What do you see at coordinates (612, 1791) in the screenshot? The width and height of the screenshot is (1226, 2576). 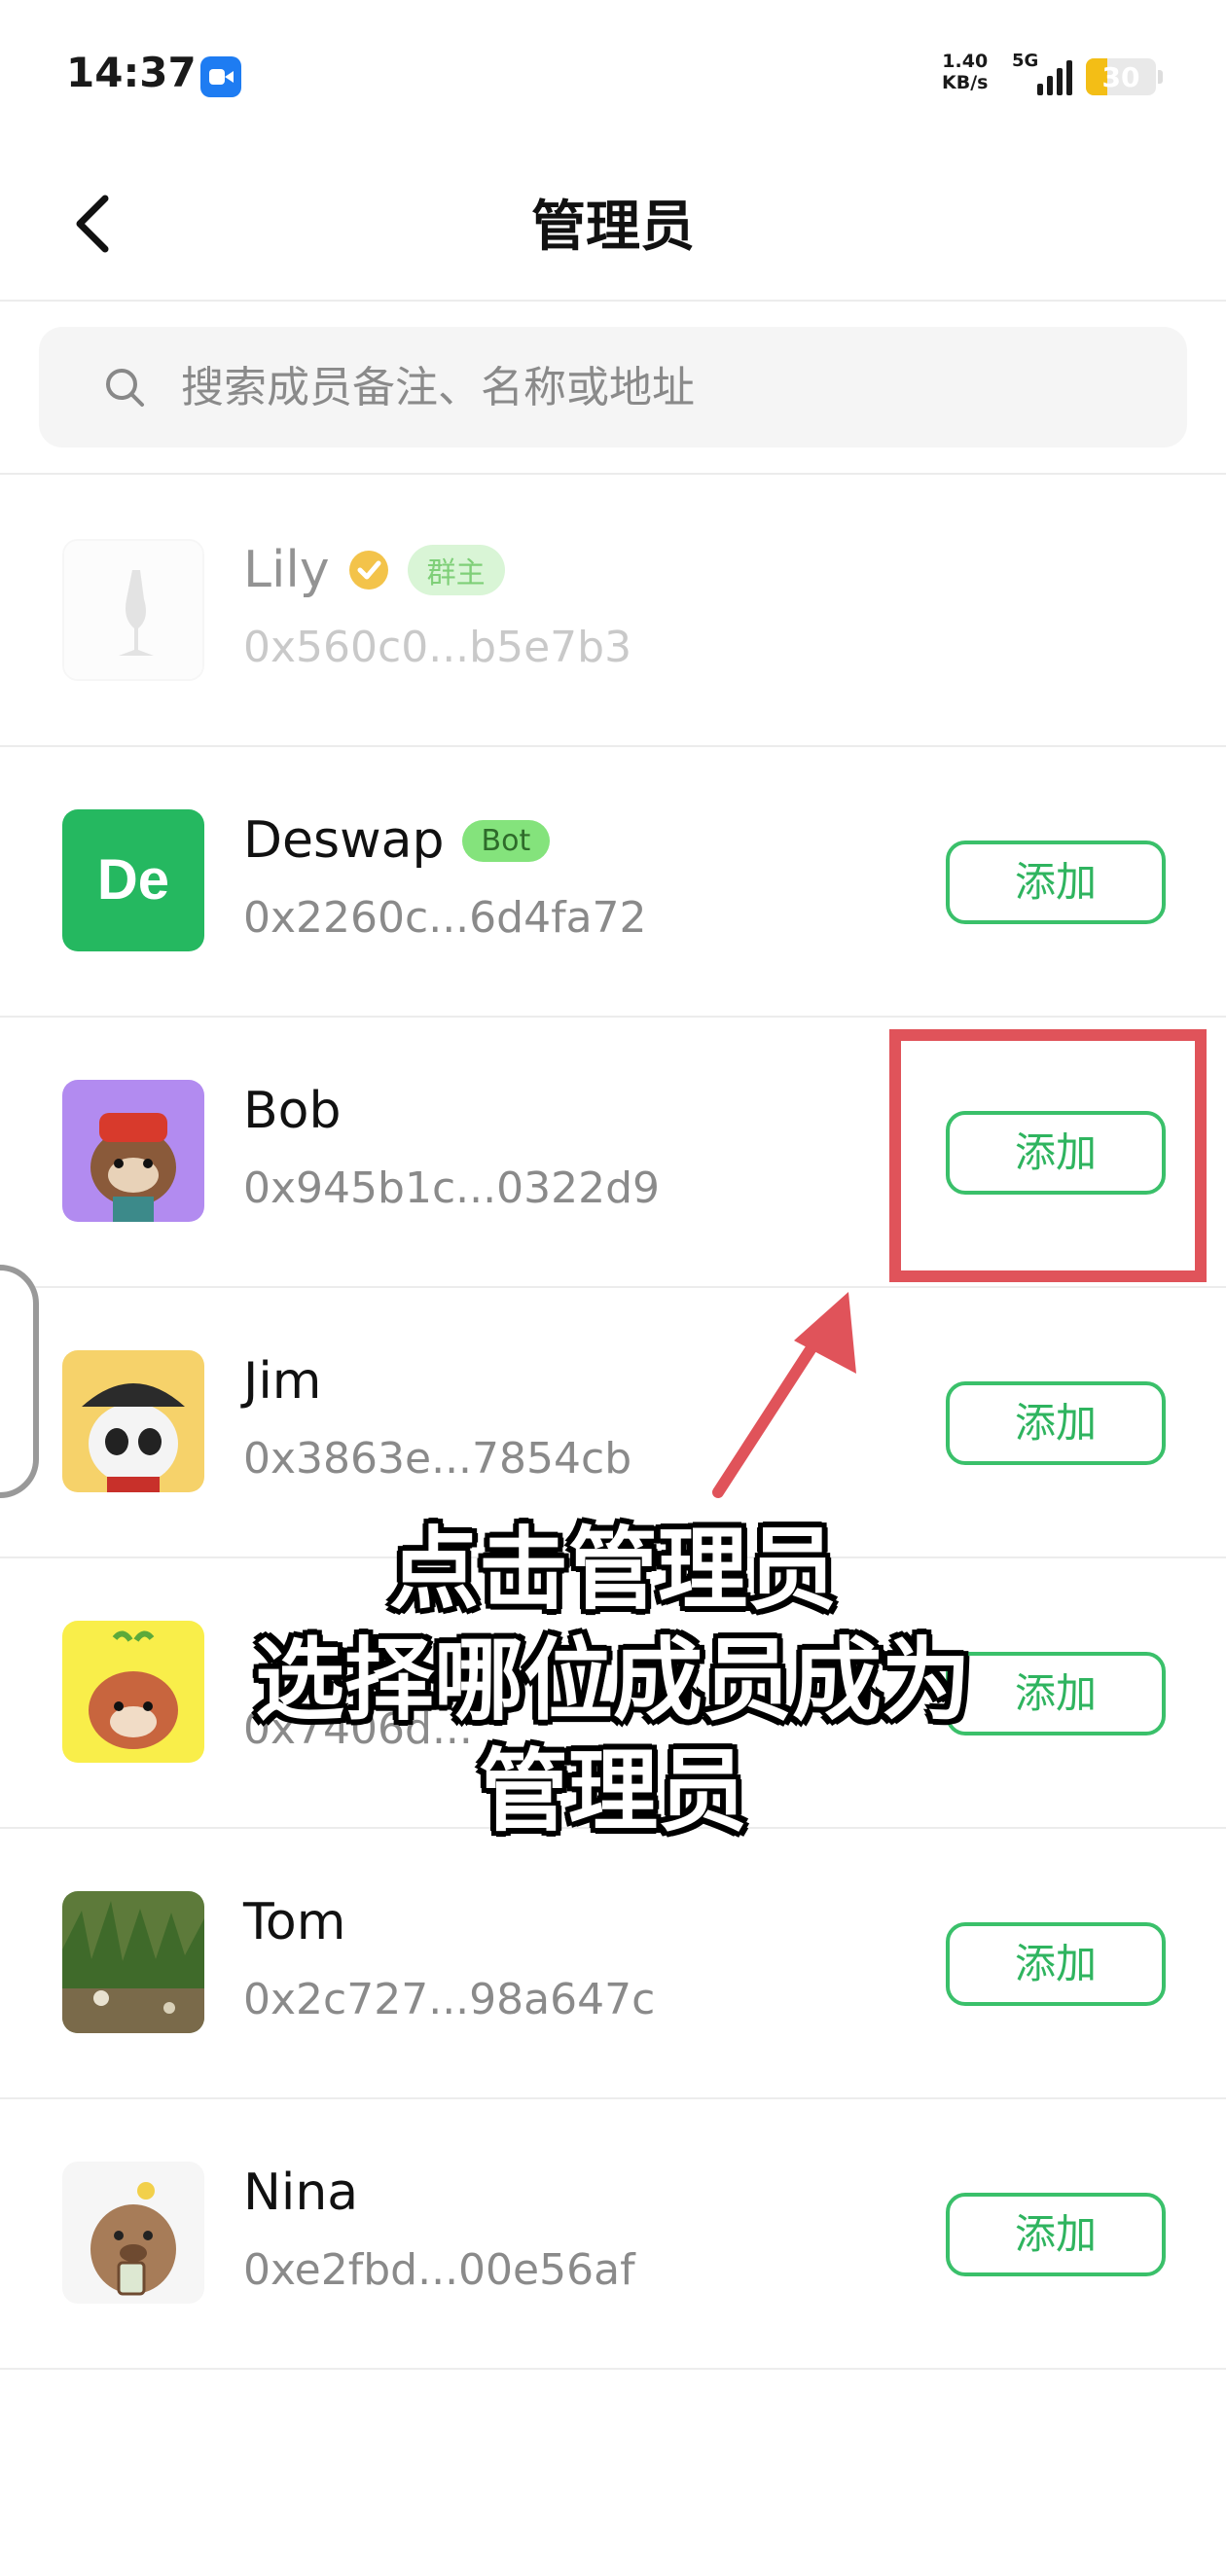 I see `caption-line-3: 管理员` at bounding box center [612, 1791].